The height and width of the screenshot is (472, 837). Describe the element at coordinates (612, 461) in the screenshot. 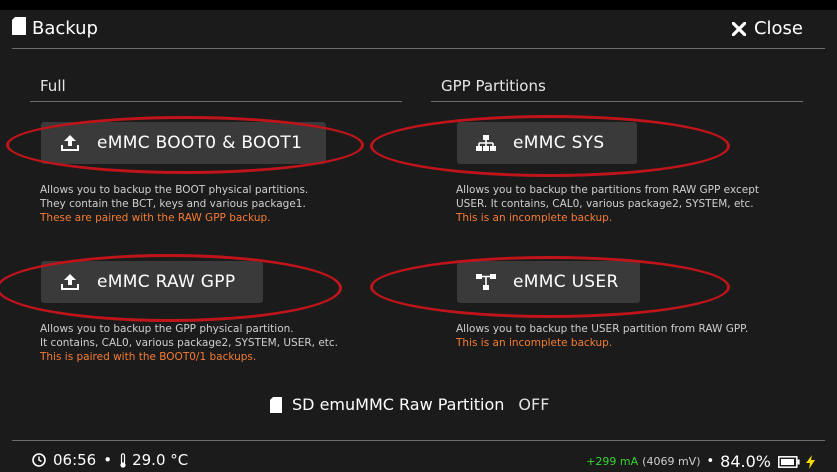

I see `battery-current: +299 mA` at that location.